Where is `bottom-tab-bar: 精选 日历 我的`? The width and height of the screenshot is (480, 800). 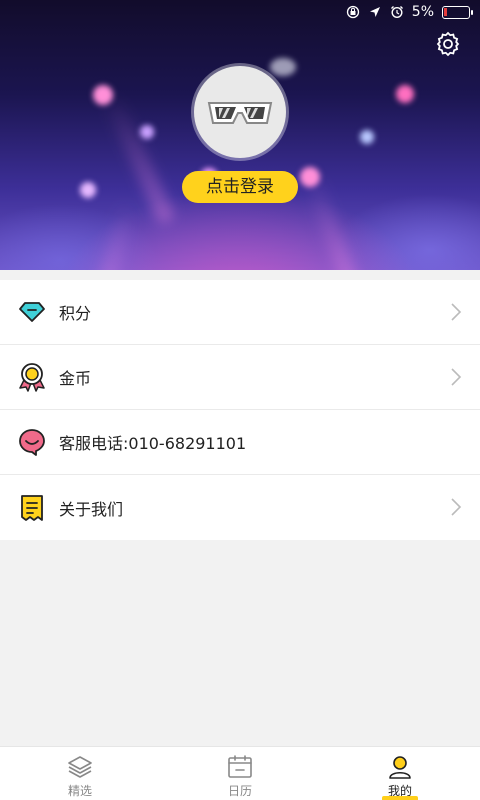 bottom-tab-bar: 精选 日历 我的 is located at coordinates (240, 773).